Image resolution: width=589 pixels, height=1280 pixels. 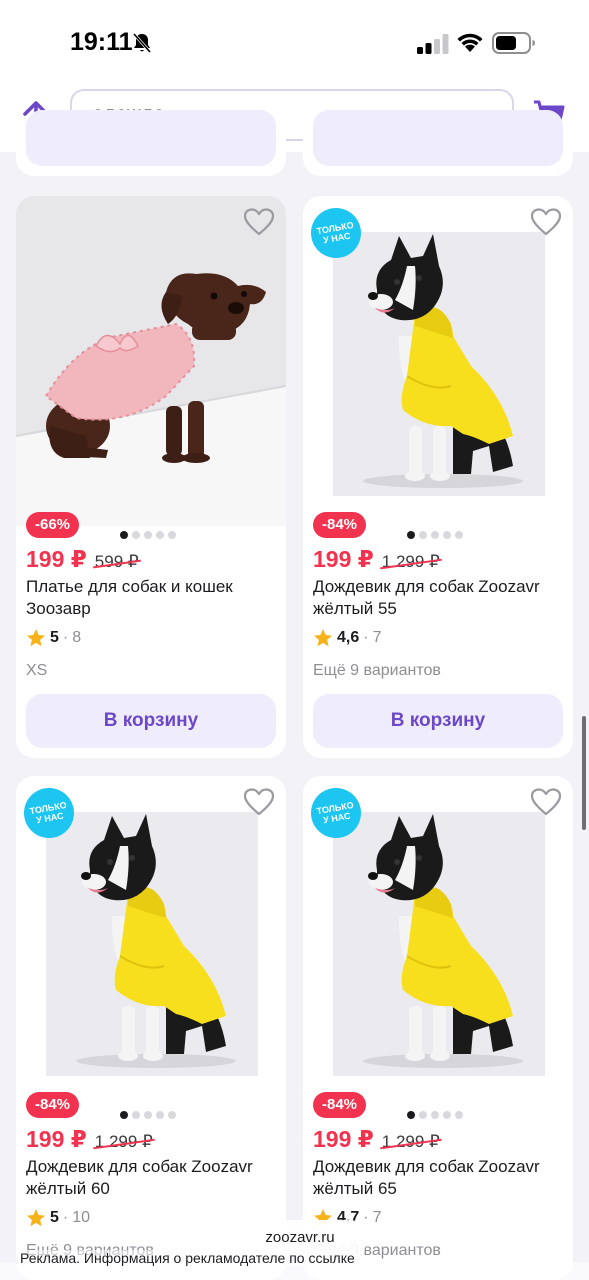 I want to click on product-title: Платье для собак и кошек Зоозавр, so click(x=152, y=598).